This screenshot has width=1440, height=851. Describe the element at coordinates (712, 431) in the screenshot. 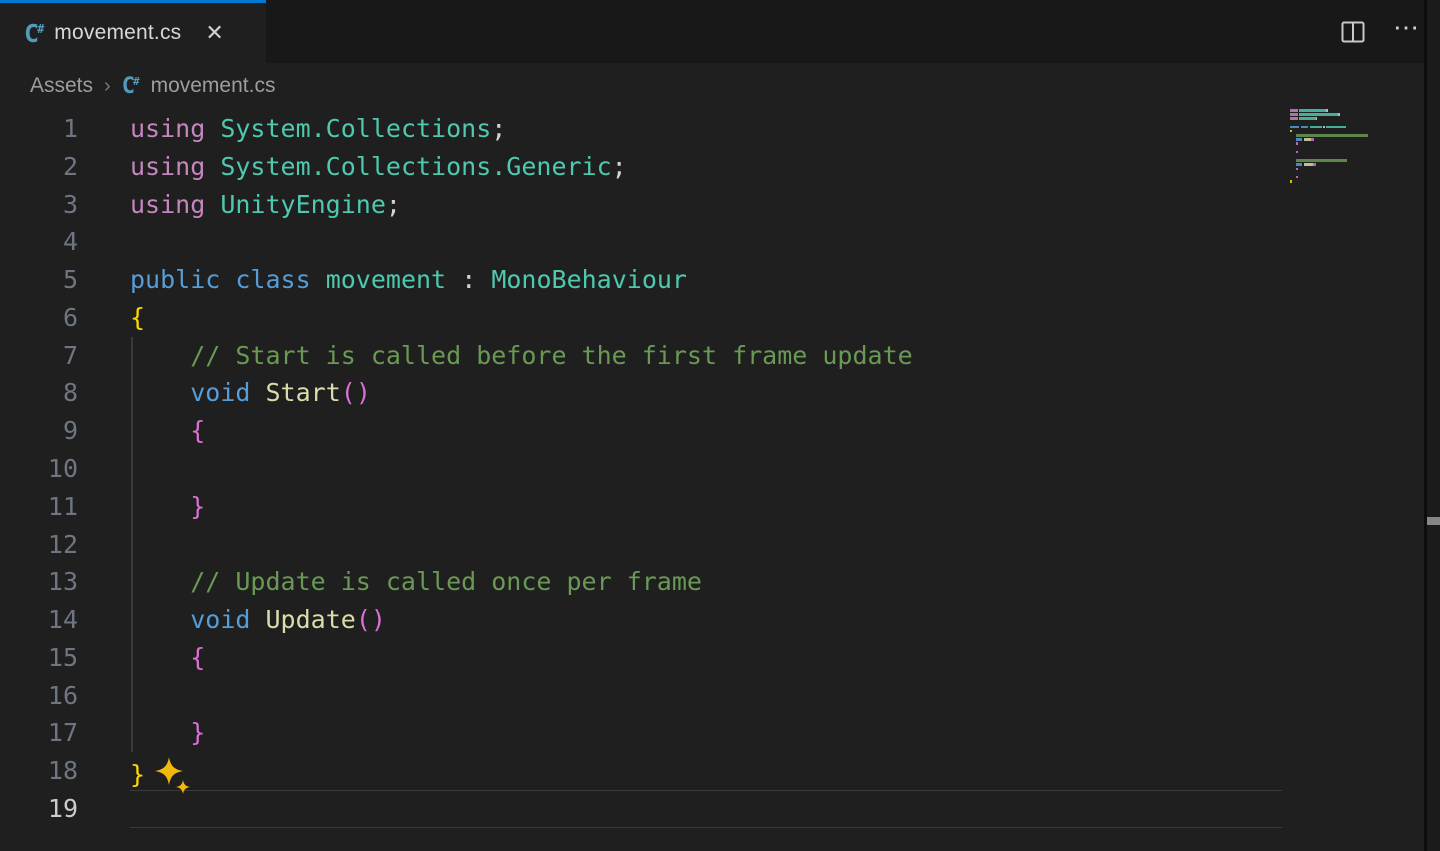

I see `code-line: 9 {` at that location.